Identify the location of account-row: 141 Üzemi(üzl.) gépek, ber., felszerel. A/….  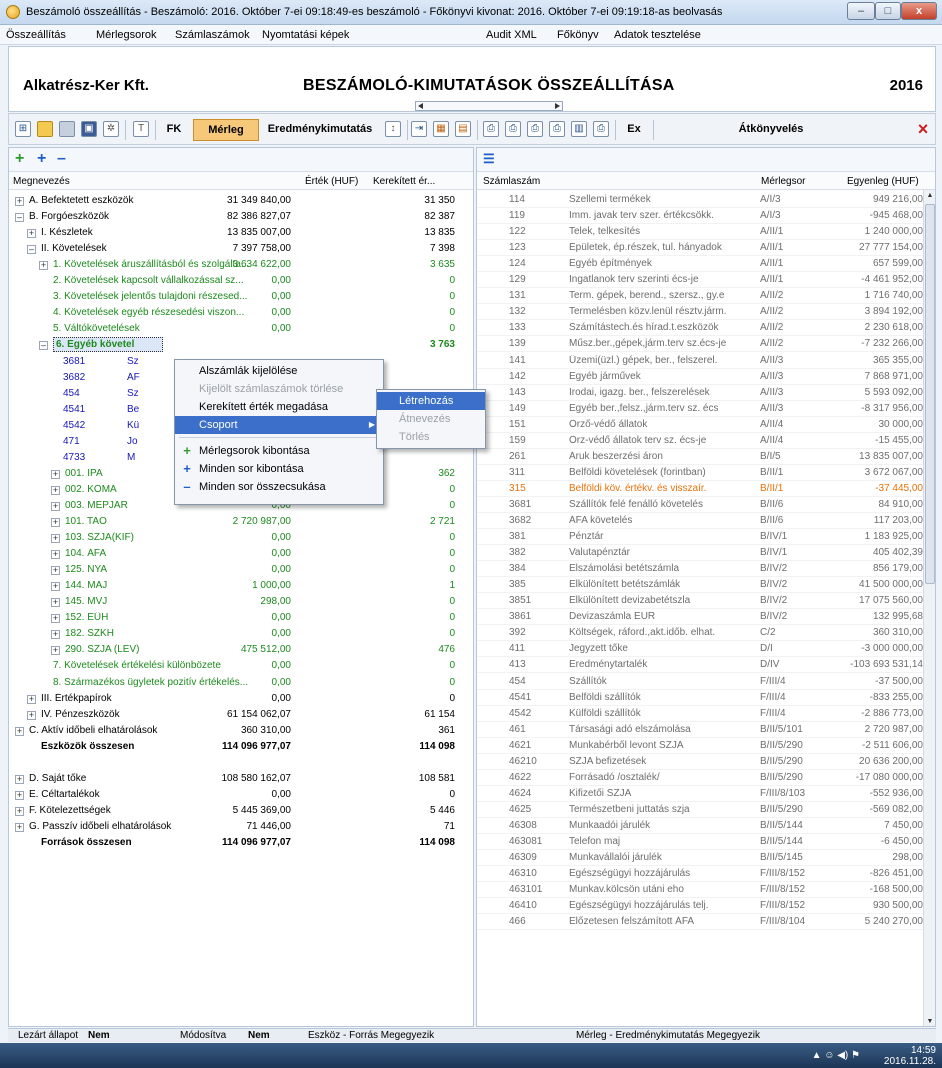
(701, 361).